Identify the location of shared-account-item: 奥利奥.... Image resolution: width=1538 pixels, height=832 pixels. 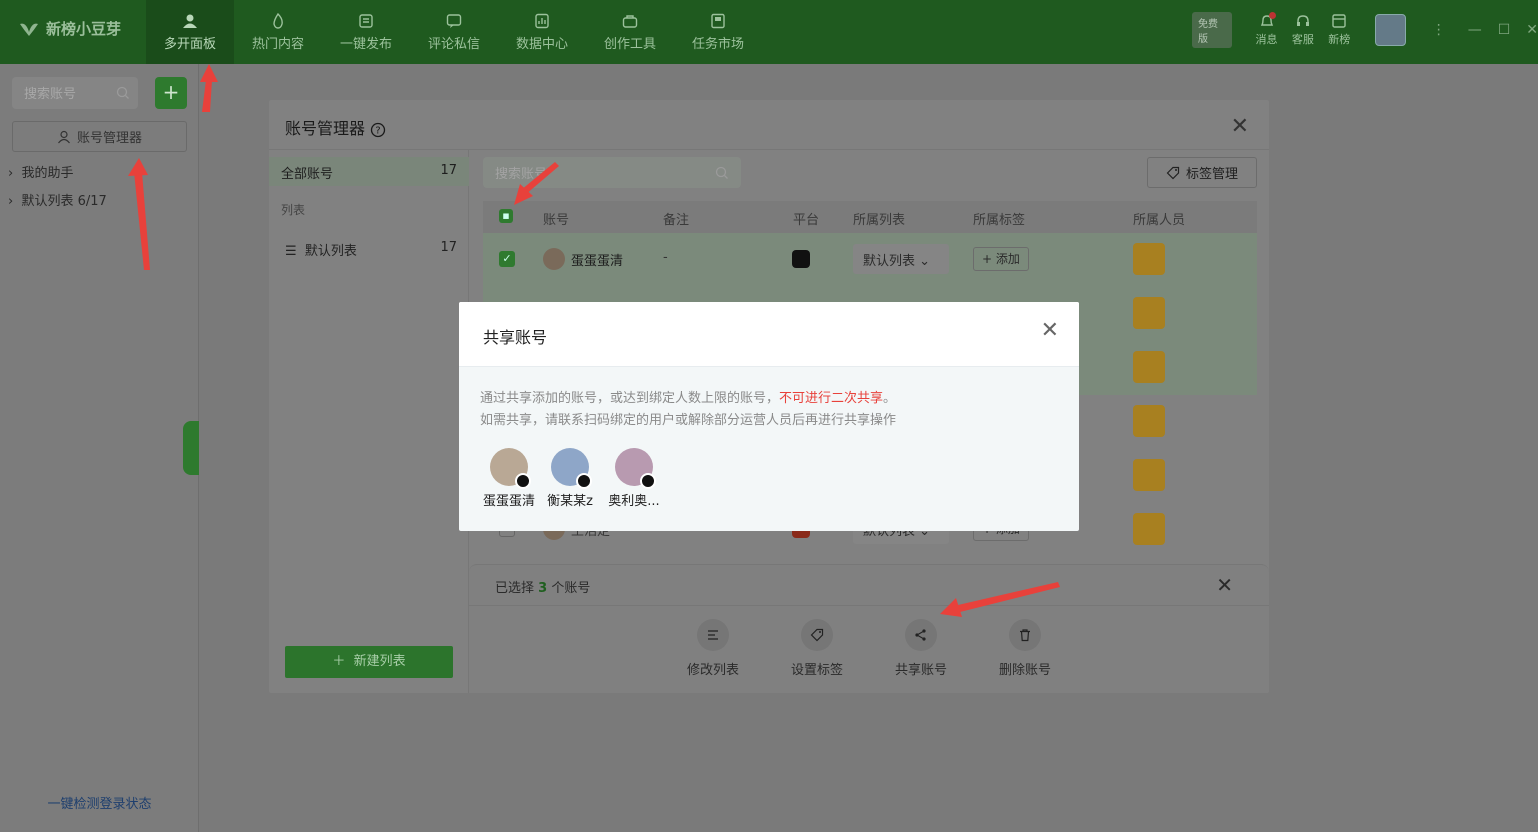
(634, 478).